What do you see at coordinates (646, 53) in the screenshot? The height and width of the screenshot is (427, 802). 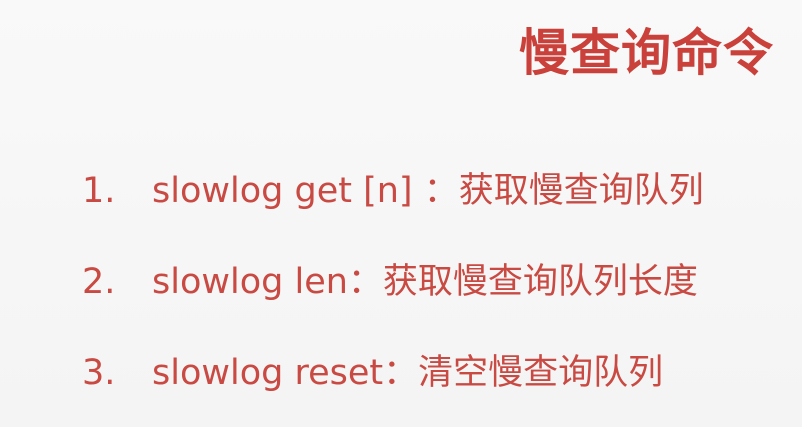 I see `slide-title: 慢查询命令` at bounding box center [646, 53].